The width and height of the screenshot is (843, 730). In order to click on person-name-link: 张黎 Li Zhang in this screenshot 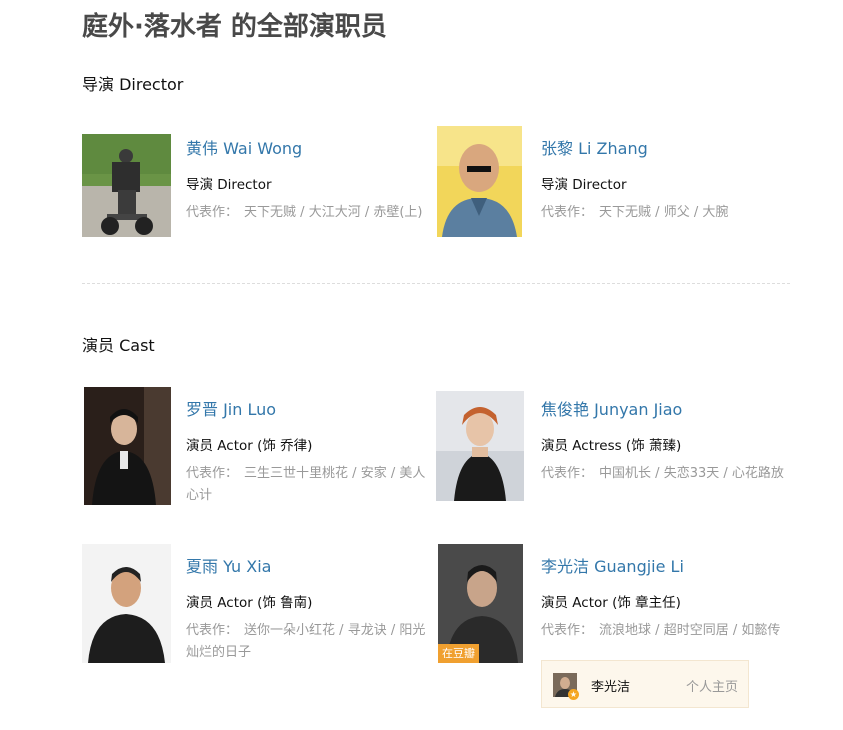, I will do `click(594, 147)`.